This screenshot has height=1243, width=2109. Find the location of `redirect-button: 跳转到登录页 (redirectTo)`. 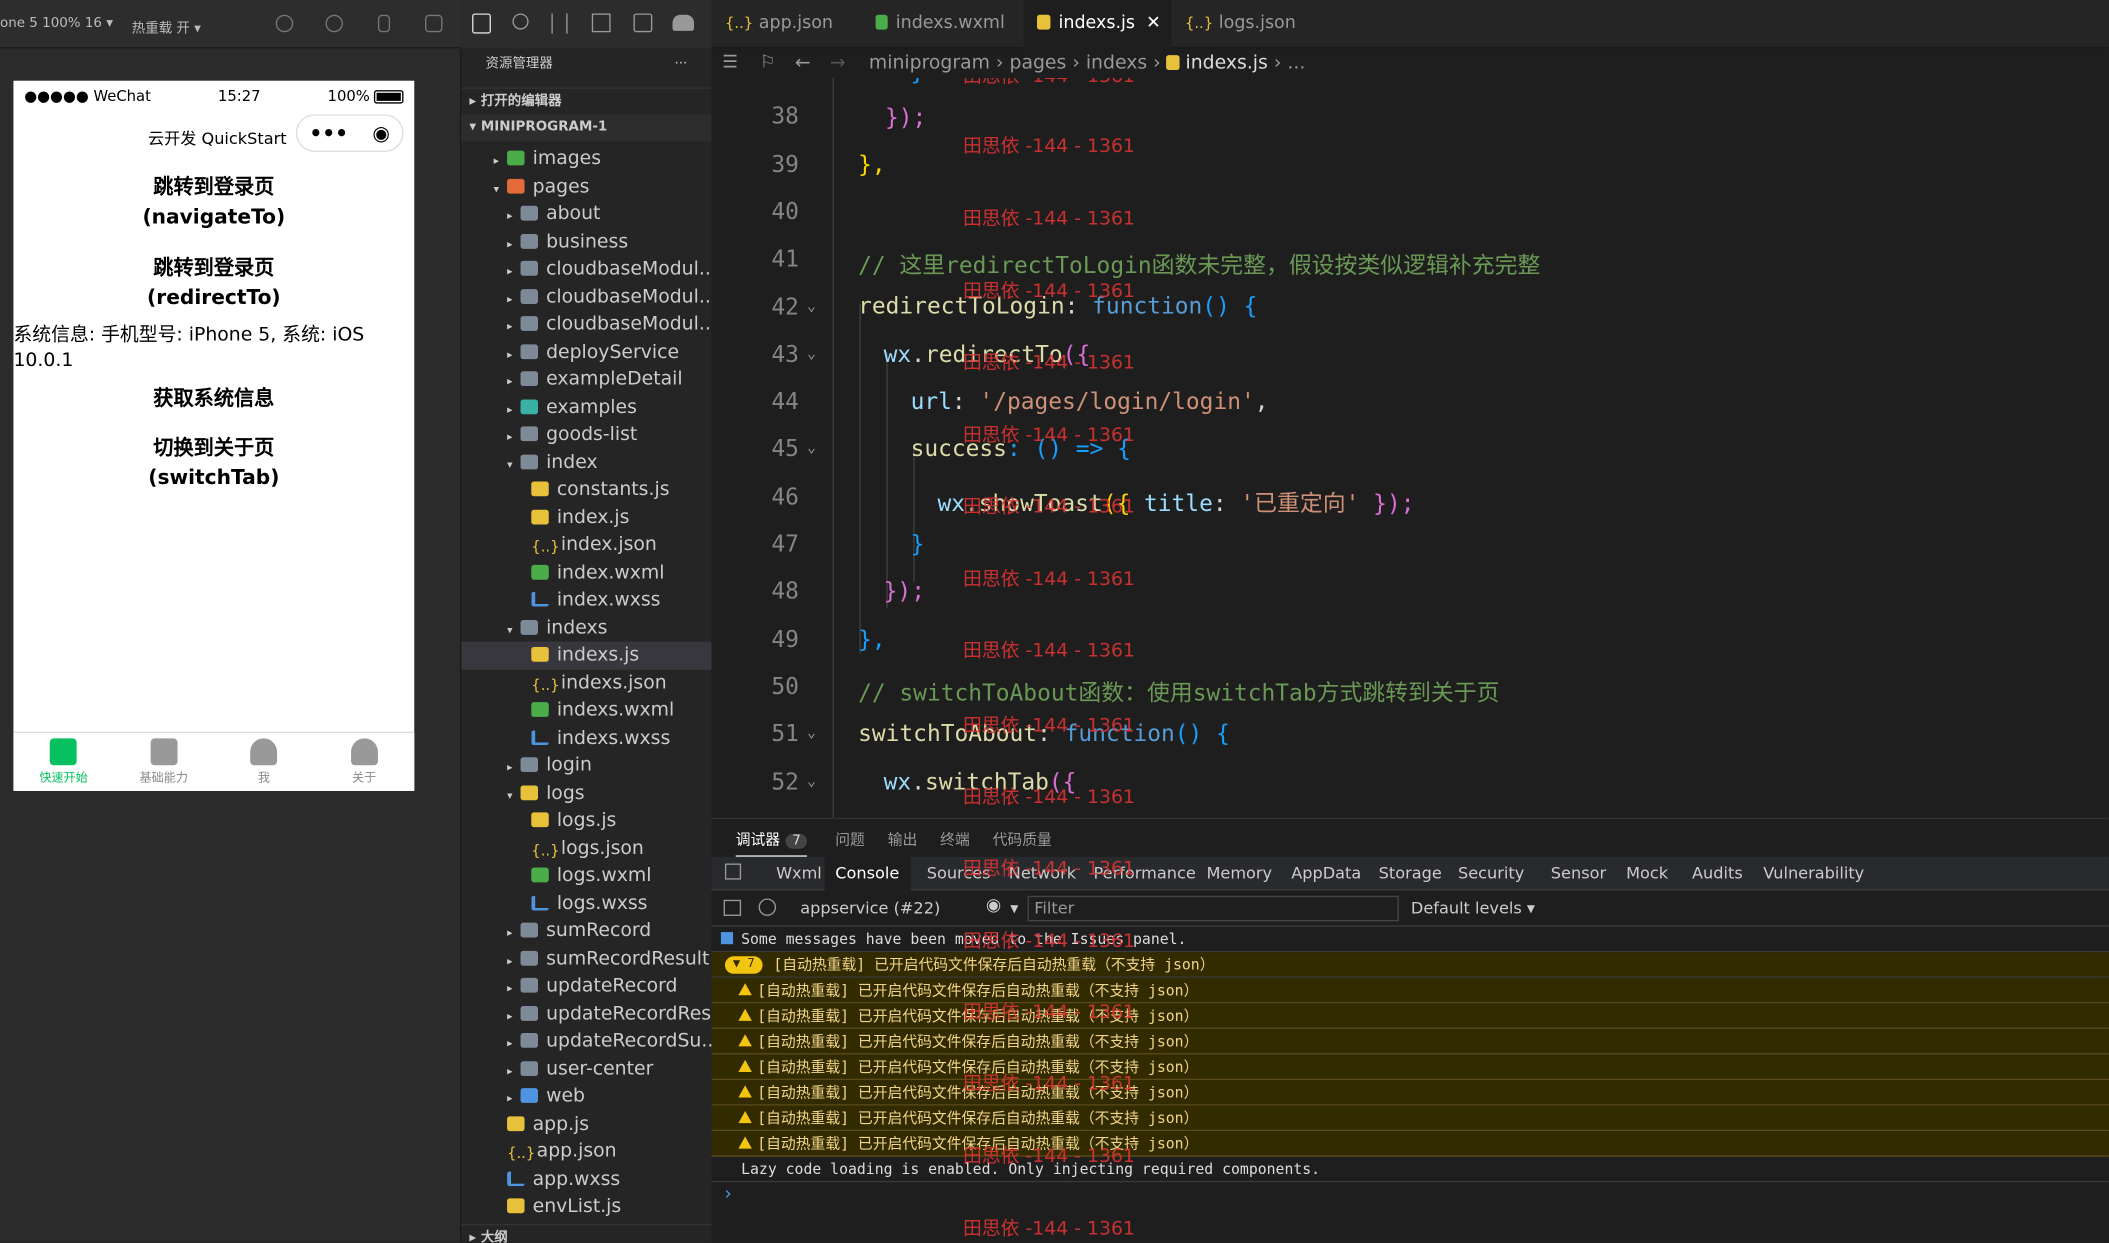

redirect-button: 跳转到登录页 (redirectTo) is located at coordinates (213, 282).